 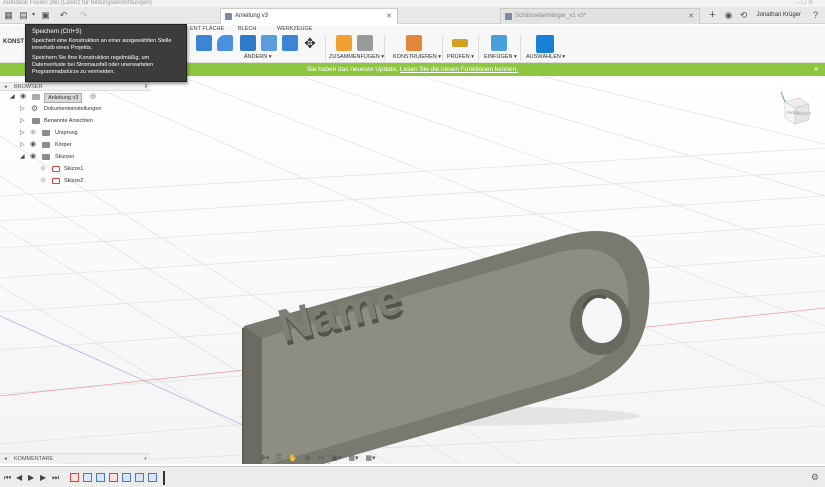 I want to click on zoom-window-icon: ⌕▾, so click(x=320, y=459).